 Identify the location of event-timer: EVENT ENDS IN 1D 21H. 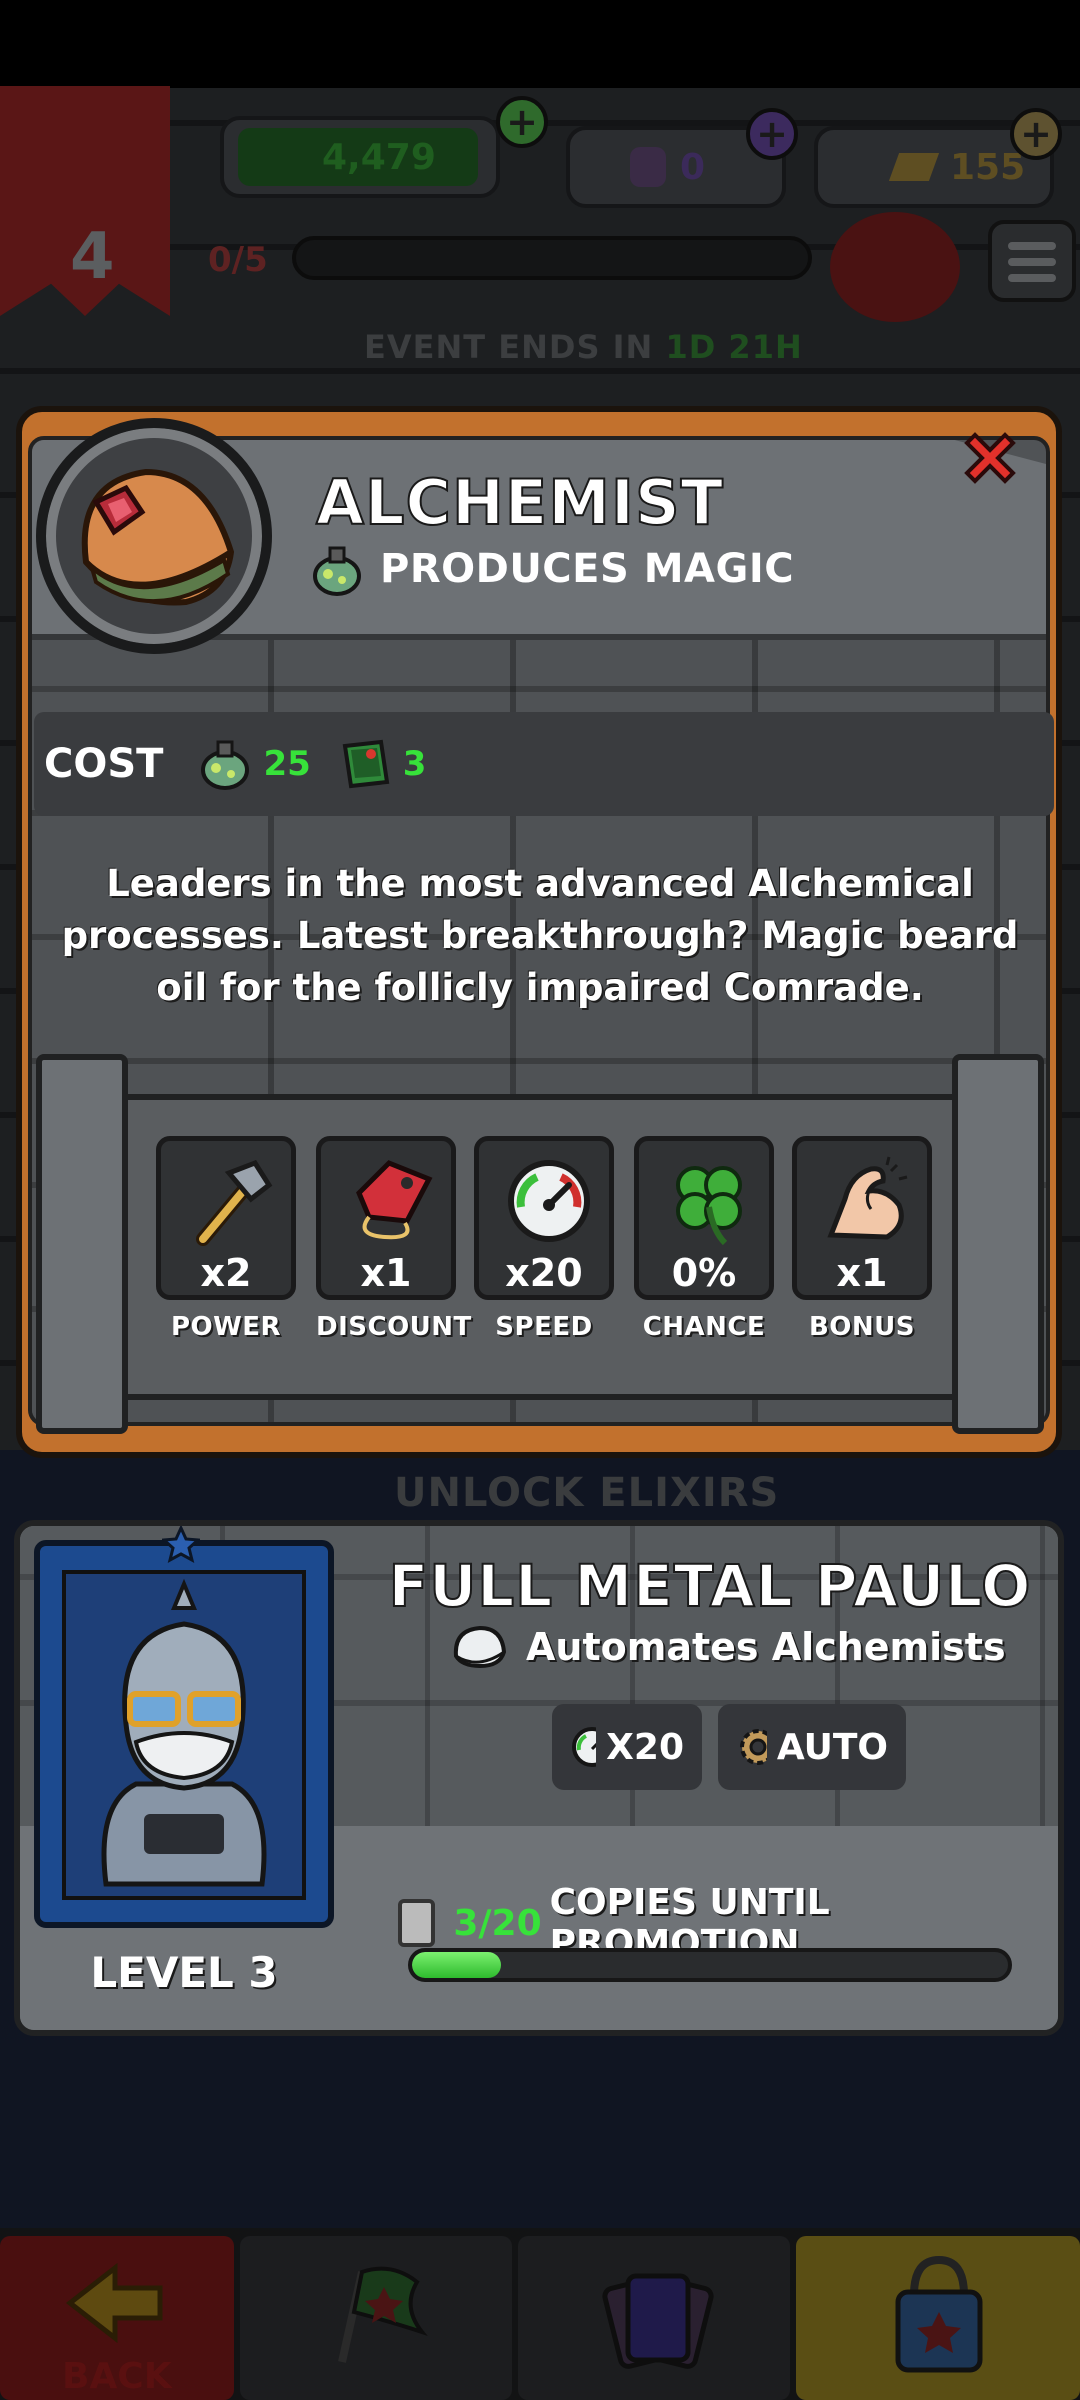
(583, 347).